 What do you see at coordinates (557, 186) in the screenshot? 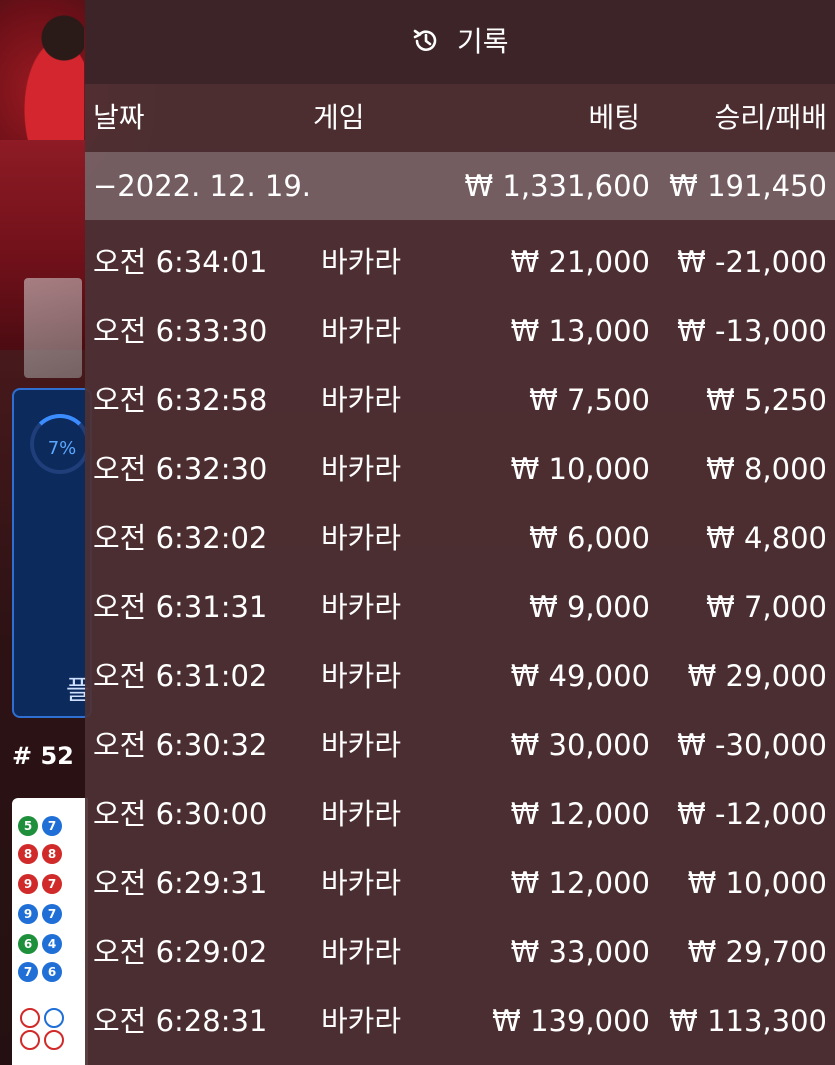
I see `date-group-total-bet: ₩ 1,331,600` at bounding box center [557, 186].